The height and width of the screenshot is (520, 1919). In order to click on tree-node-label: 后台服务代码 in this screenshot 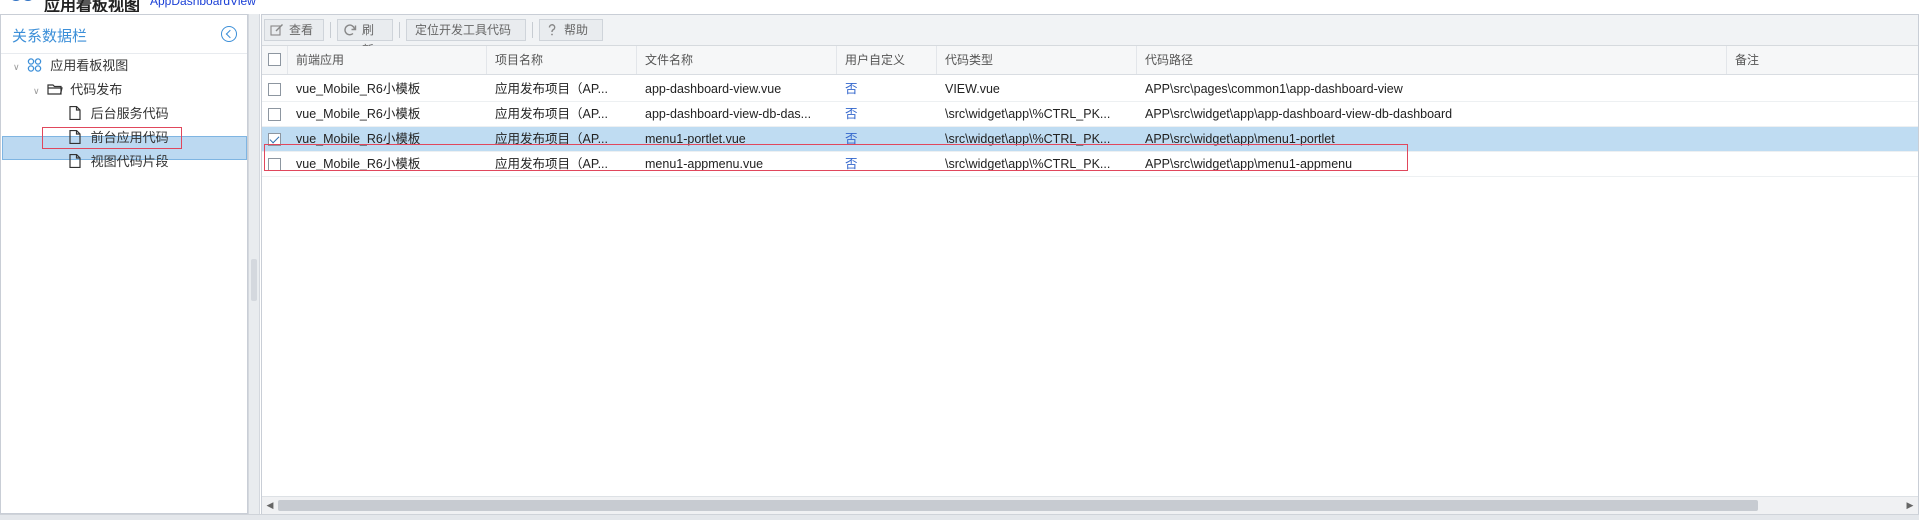, I will do `click(129, 113)`.